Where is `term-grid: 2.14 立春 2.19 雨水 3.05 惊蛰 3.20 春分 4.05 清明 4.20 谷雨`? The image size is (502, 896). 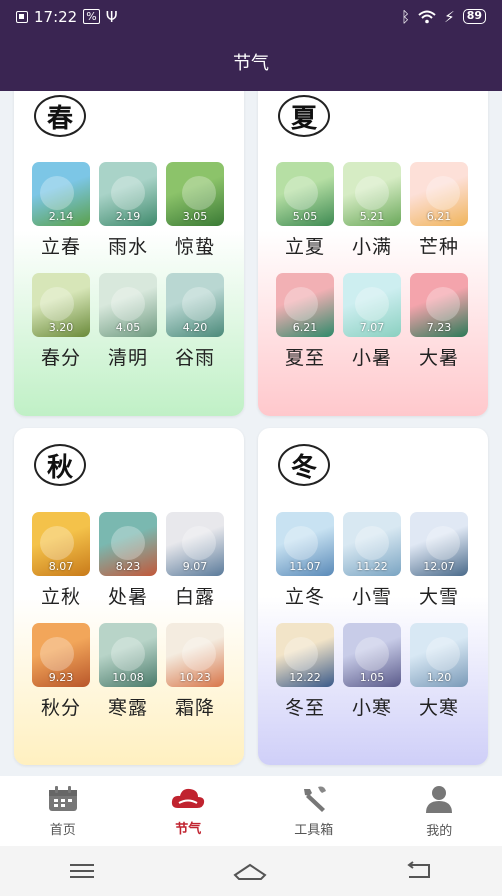
term-grid: 2.14 立春 2.19 雨水 3.05 惊蛰 3.20 春分 4.05 清明 4.20 谷雨 is located at coordinates (130, 266).